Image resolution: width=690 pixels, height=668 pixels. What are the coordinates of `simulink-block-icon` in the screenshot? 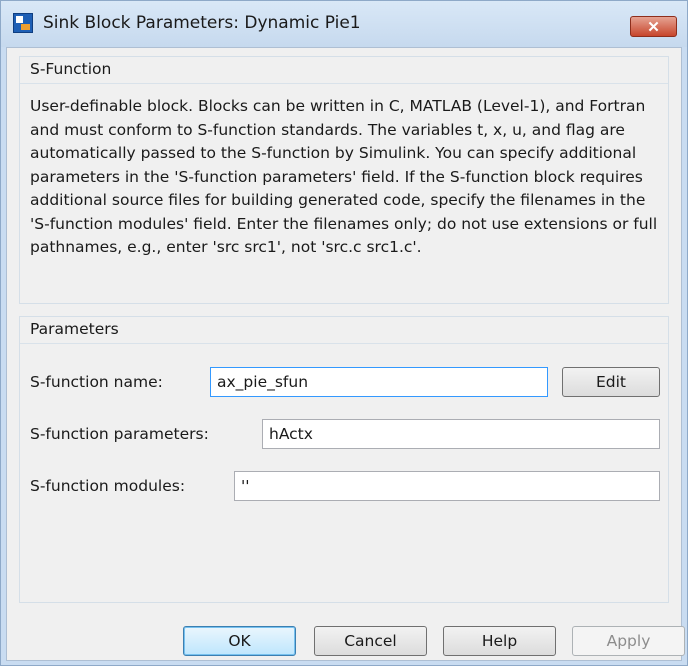 It's located at (23, 23).